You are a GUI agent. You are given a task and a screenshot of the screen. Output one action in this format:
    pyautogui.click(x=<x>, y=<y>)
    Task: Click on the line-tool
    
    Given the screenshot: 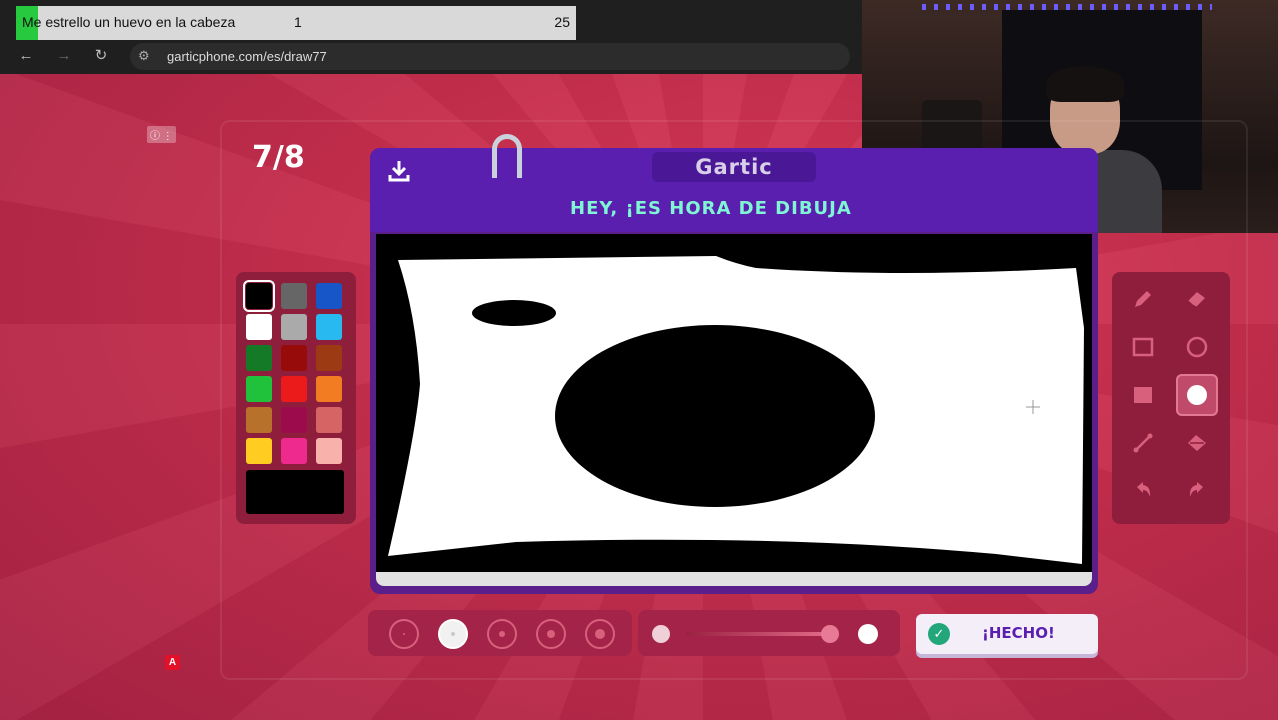 What is the action you would take?
    pyautogui.click(x=1143, y=443)
    